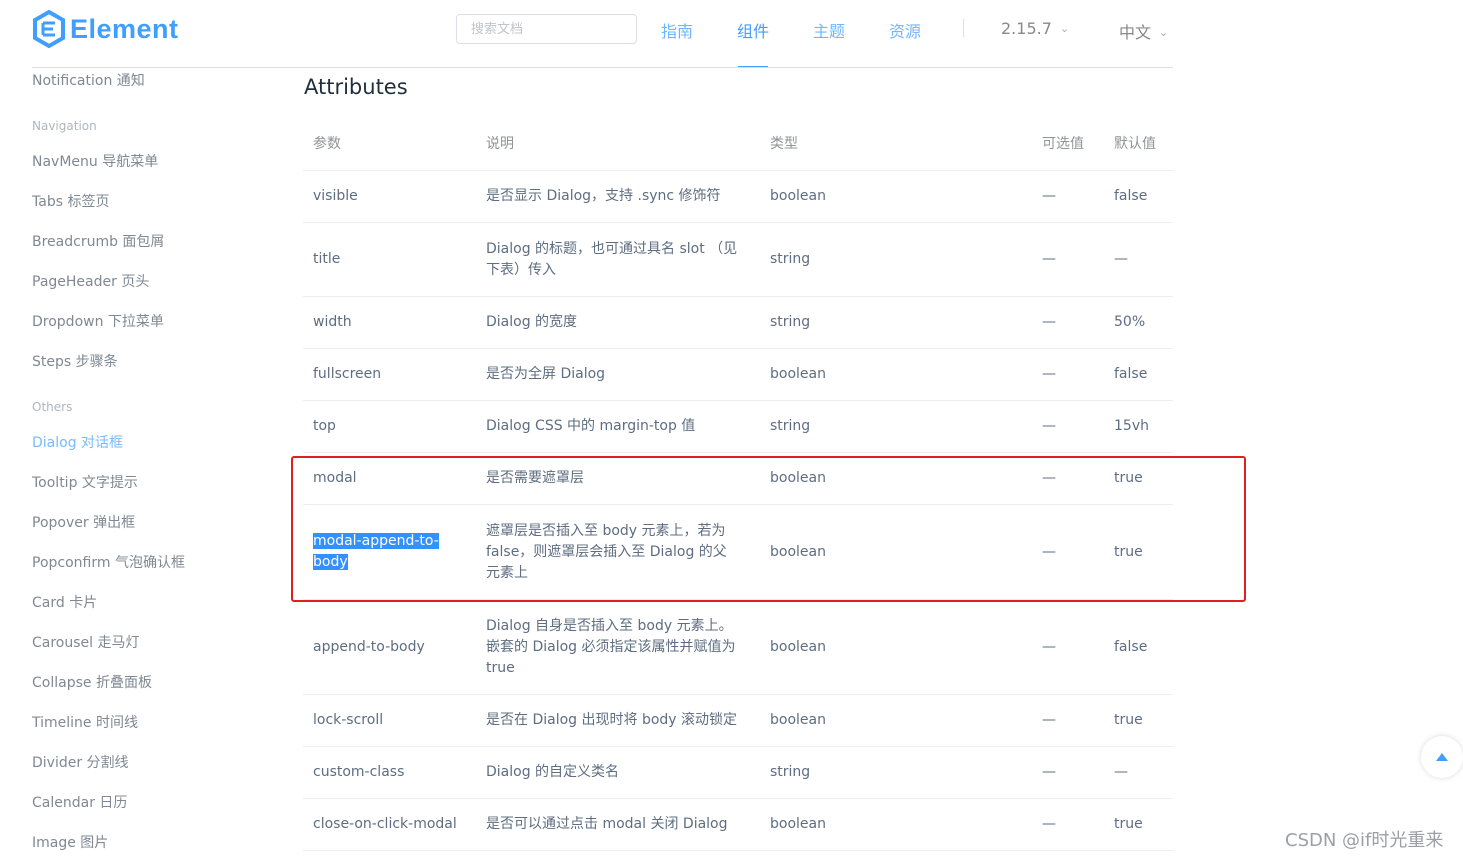 This screenshot has width=1463, height=857. I want to click on param-description: Dialog CSS 中的 margin-top 值, so click(591, 426).